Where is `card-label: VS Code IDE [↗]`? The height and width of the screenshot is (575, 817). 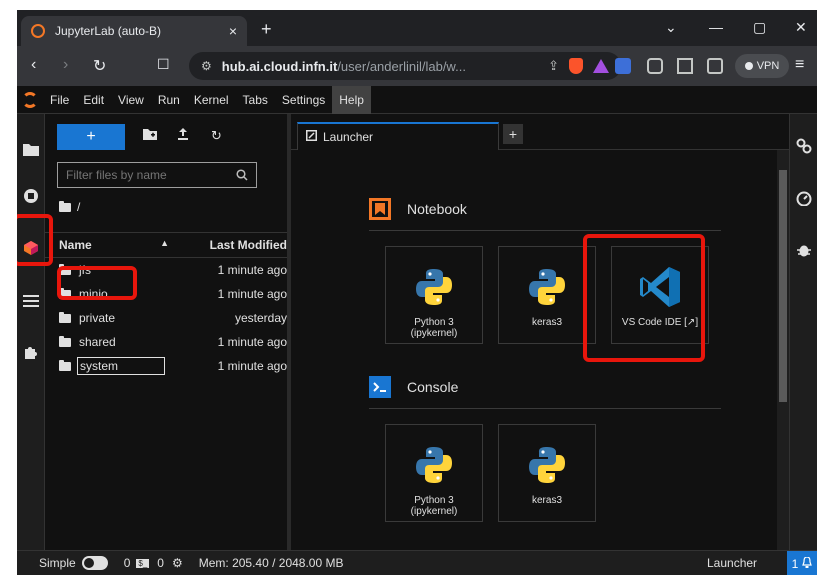 card-label: VS Code IDE [↗] is located at coordinates (660, 322).